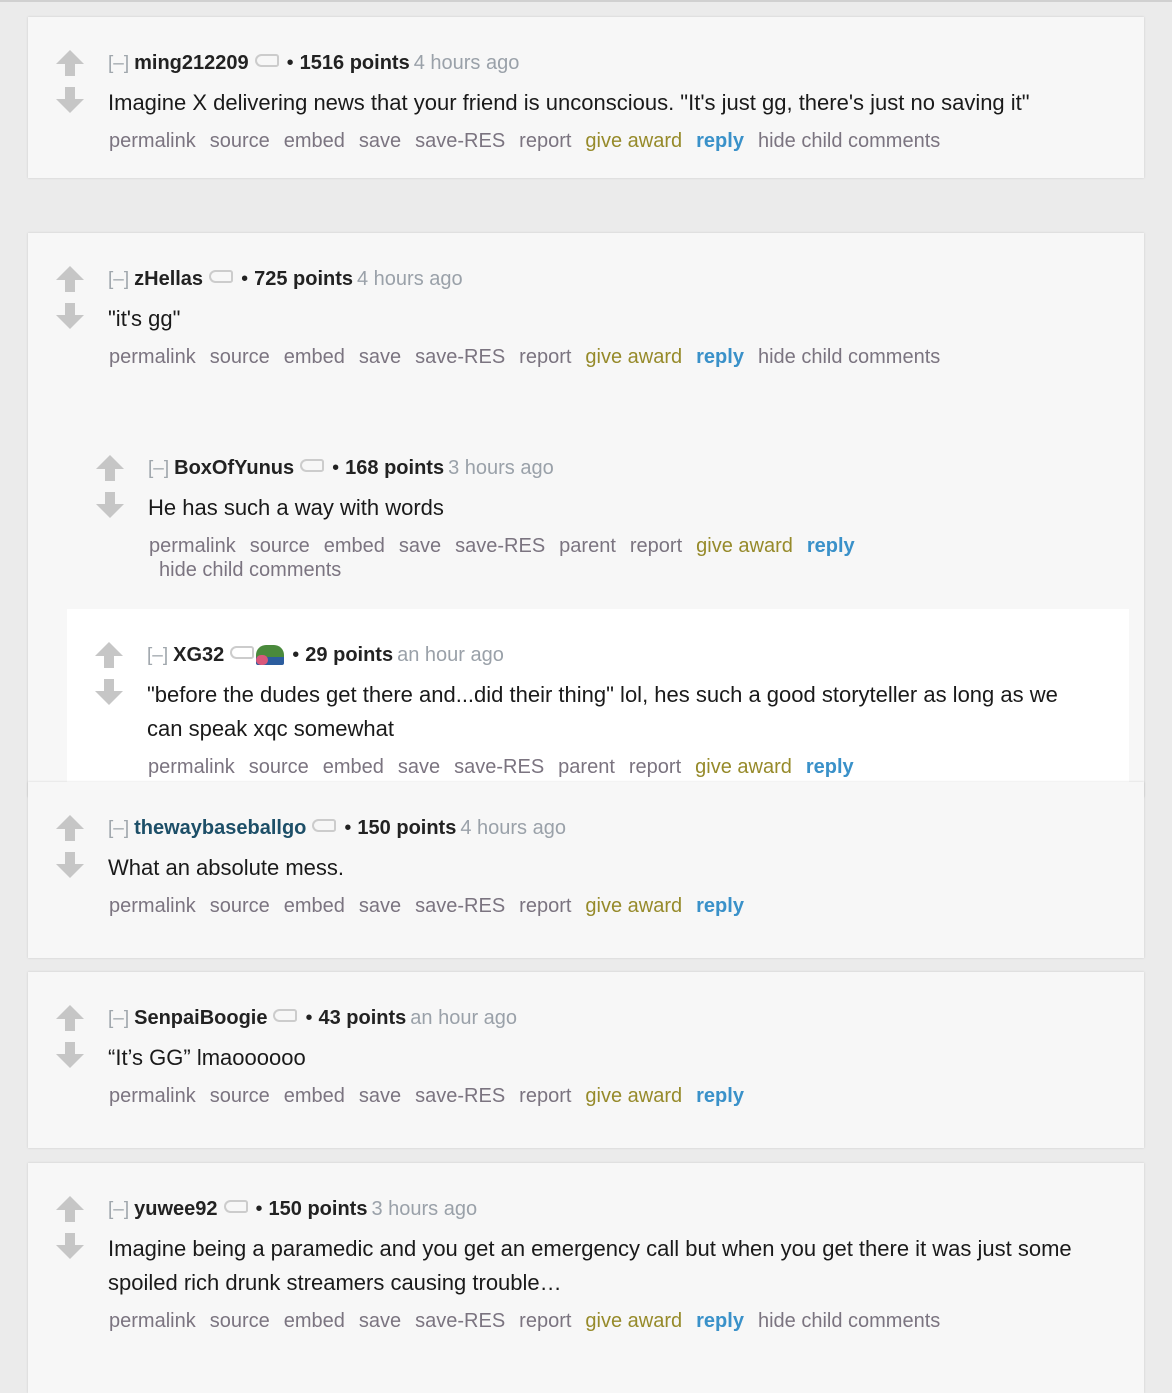 The height and width of the screenshot is (1393, 1172). I want to click on author-link: yuwee92, so click(175, 1209).